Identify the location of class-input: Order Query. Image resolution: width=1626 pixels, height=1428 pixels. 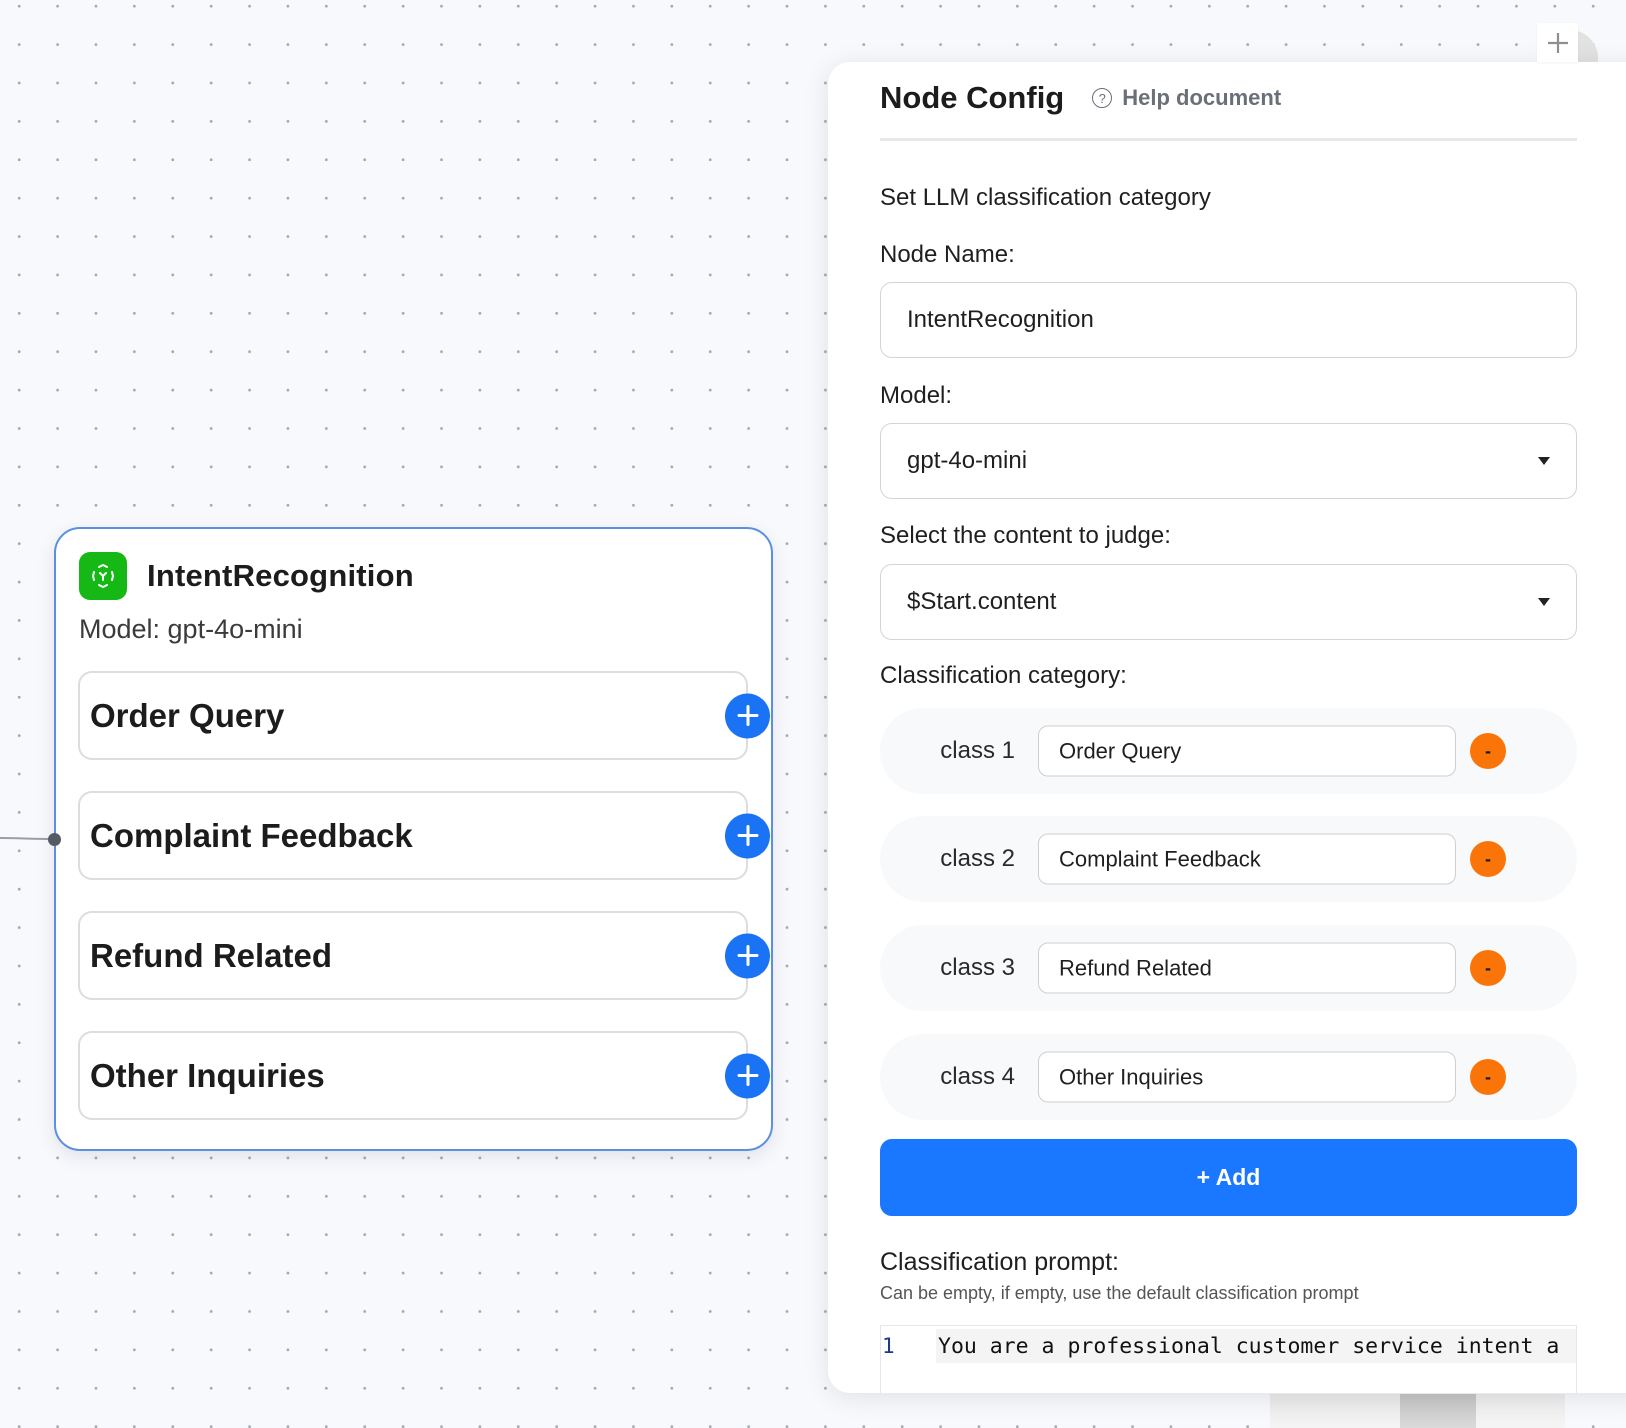
(1247, 751).